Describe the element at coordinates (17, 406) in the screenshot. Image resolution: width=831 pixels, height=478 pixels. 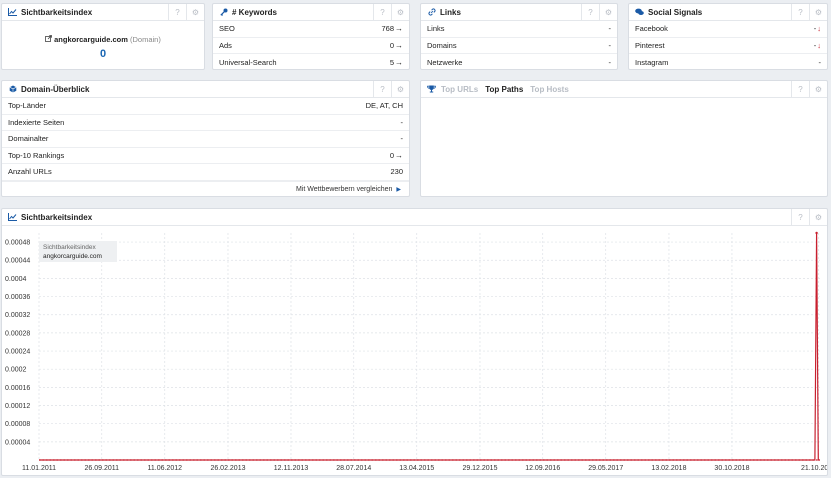
I see `y-tick-label: 0.00012` at that location.